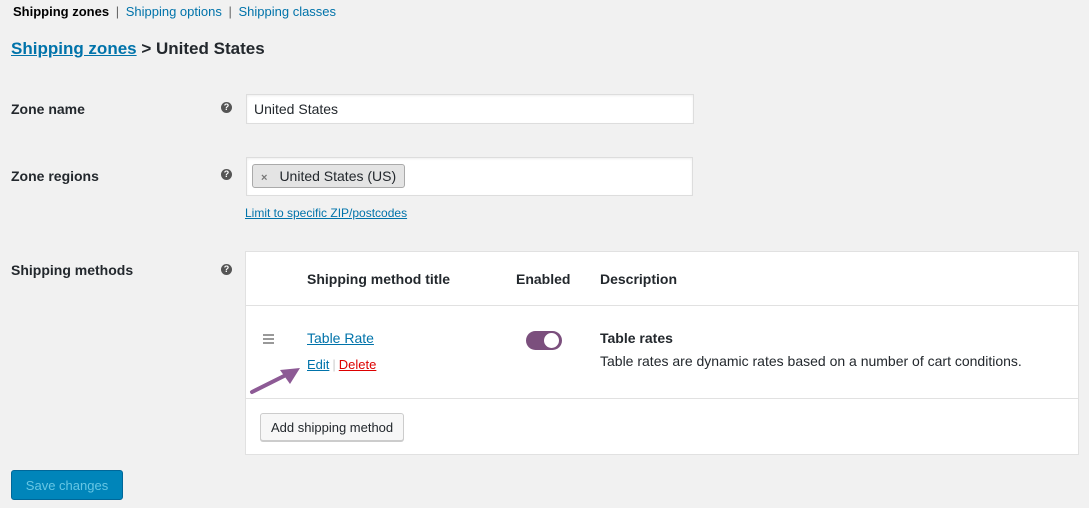 The height and width of the screenshot is (508, 1089). What do you see at coordinates (210, 48) in the screenshot?
I see `breadcrumb-current: United States` at bounding box center [210, 48].